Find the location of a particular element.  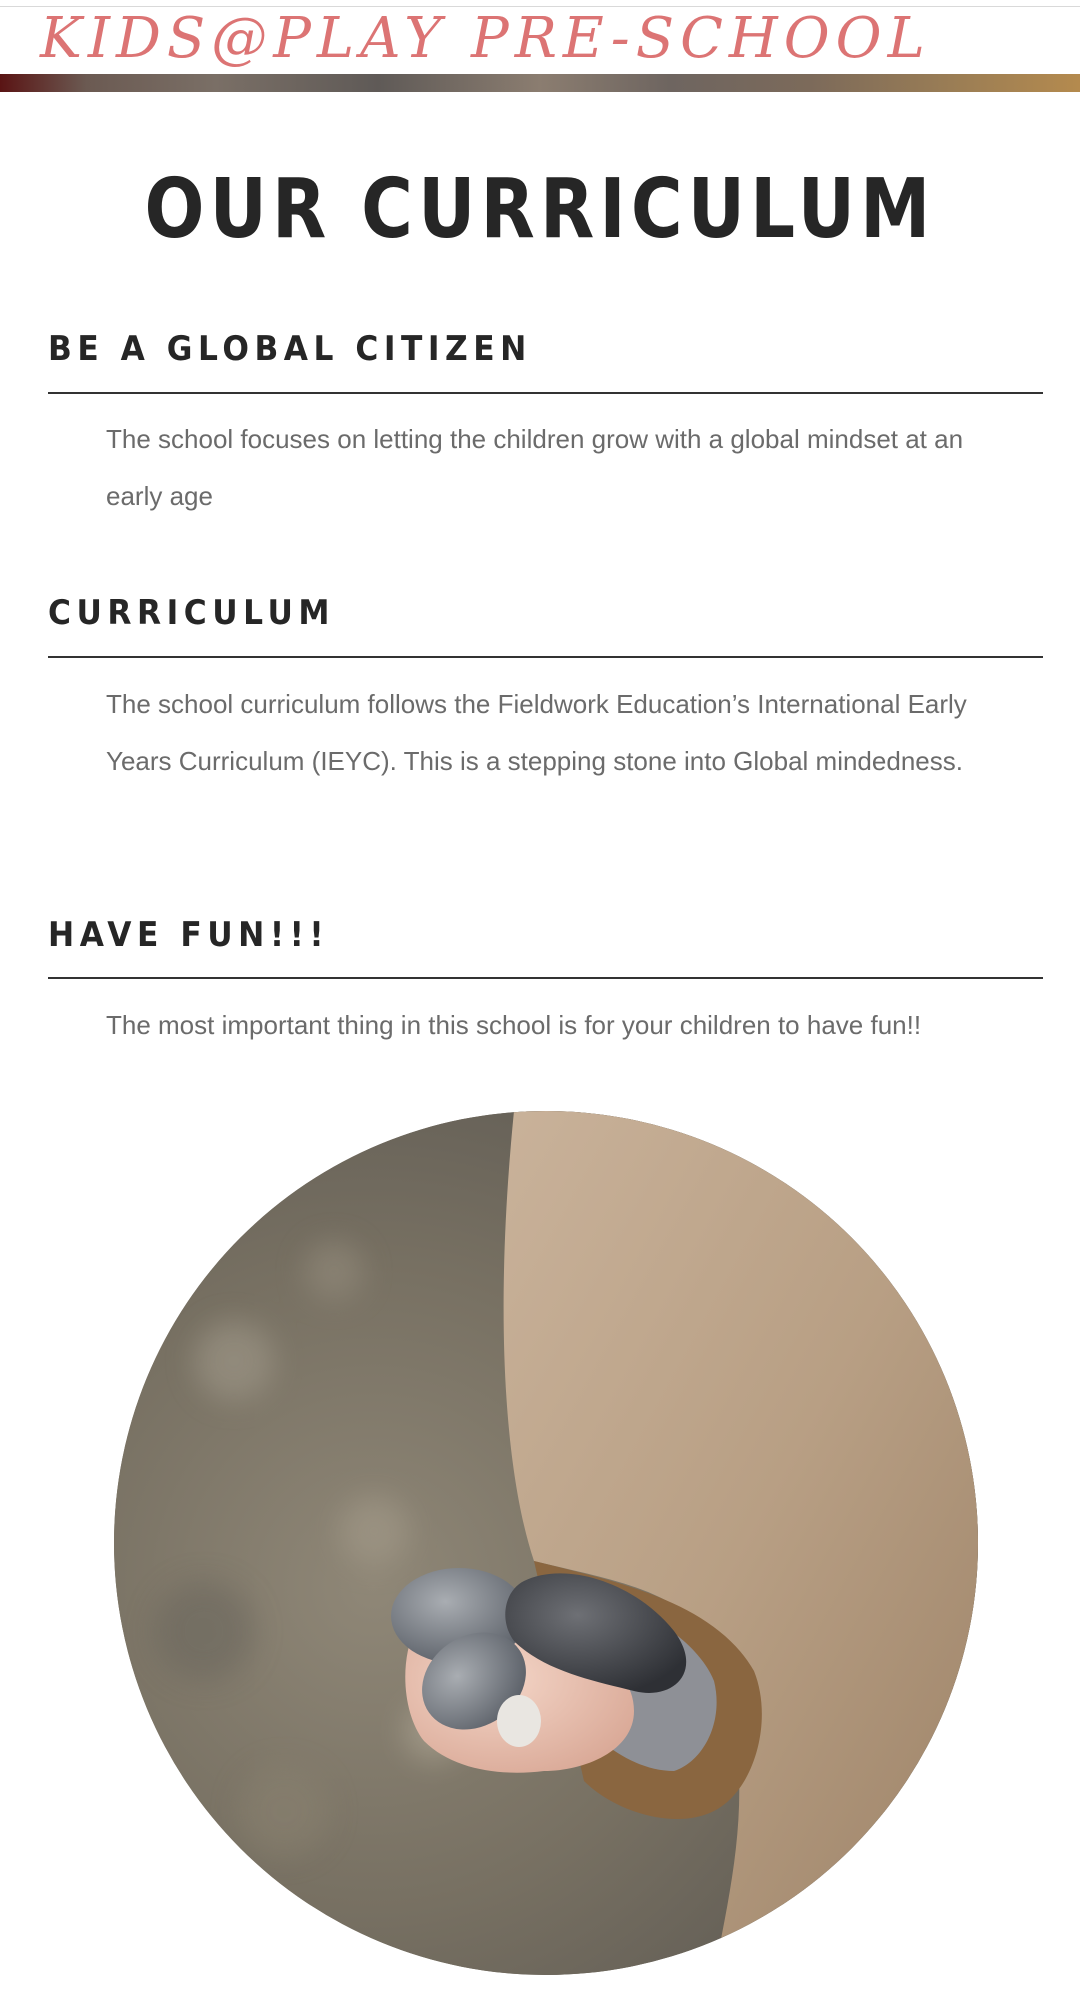

site-header: KIDS@PLAY PRE-SCHOOL is located at coordinates (540, 46).